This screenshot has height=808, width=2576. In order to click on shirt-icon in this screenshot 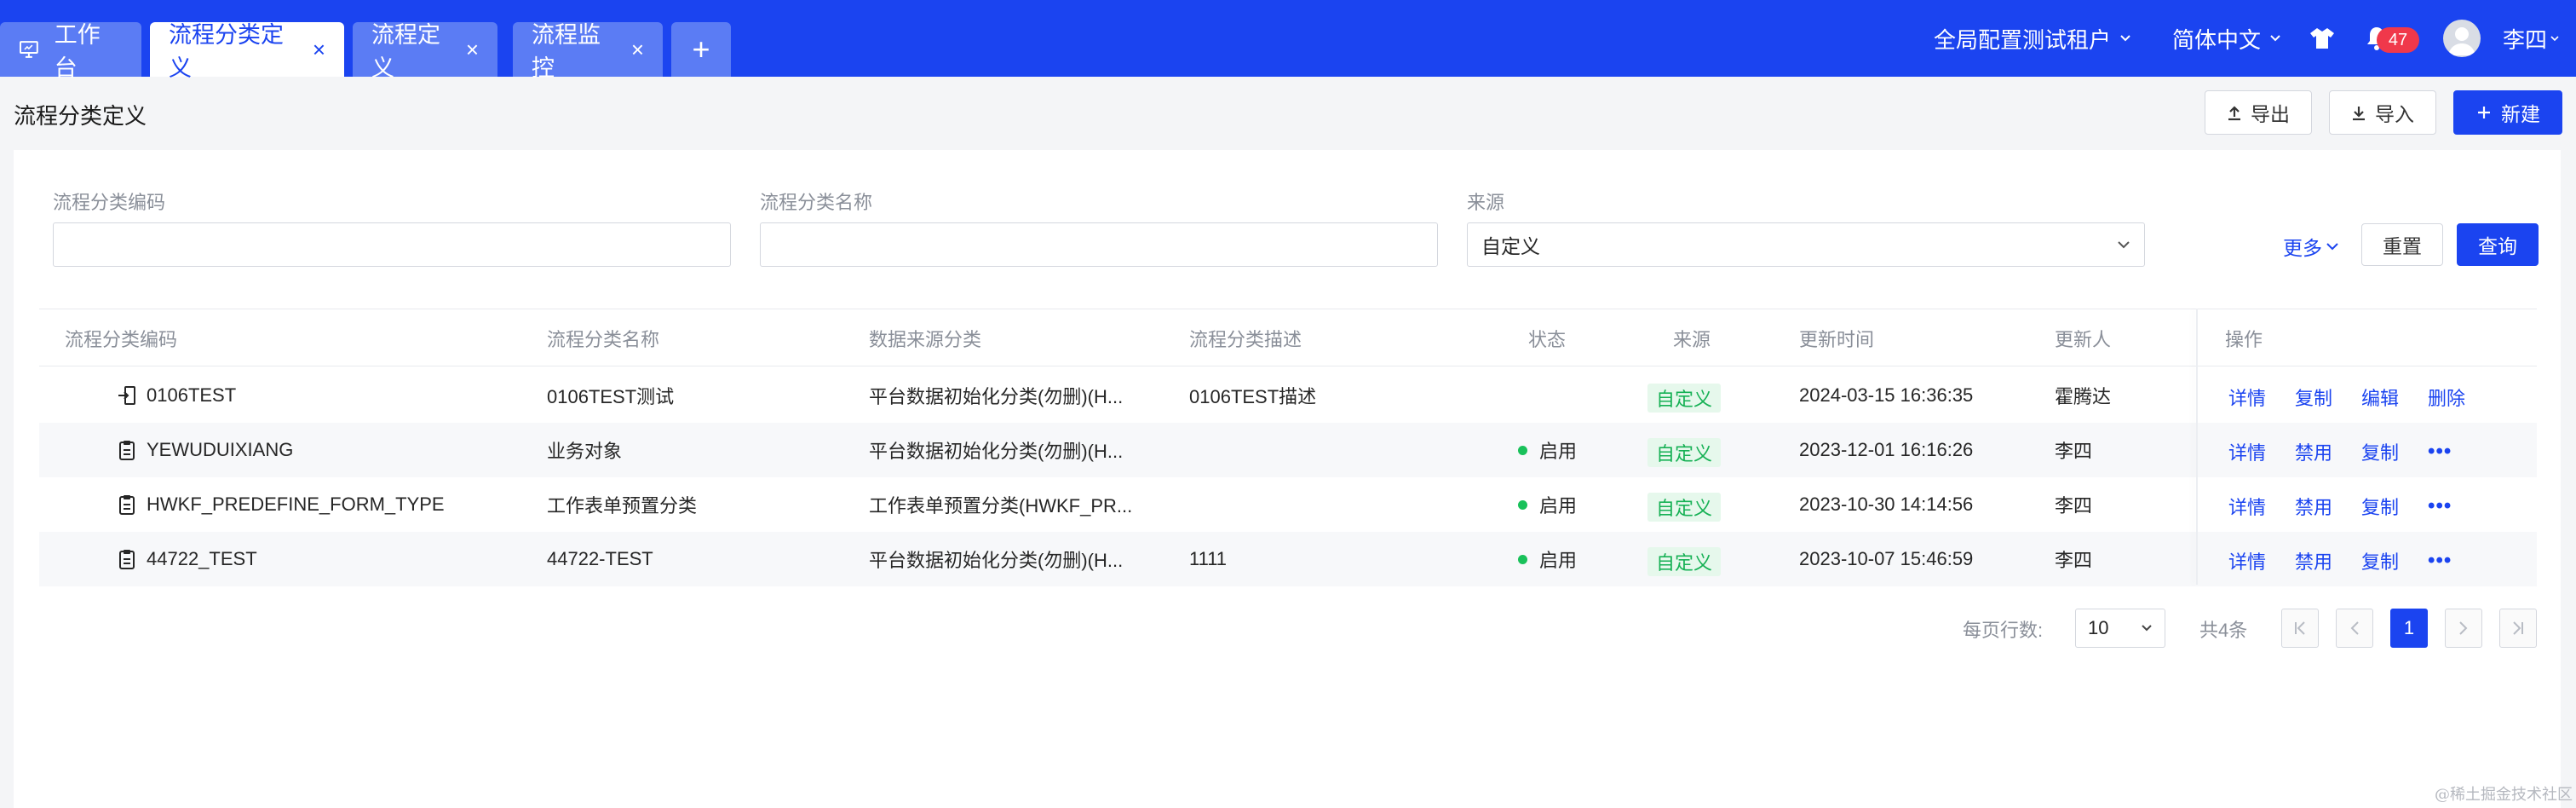, I will do `click(2322, 38)`.